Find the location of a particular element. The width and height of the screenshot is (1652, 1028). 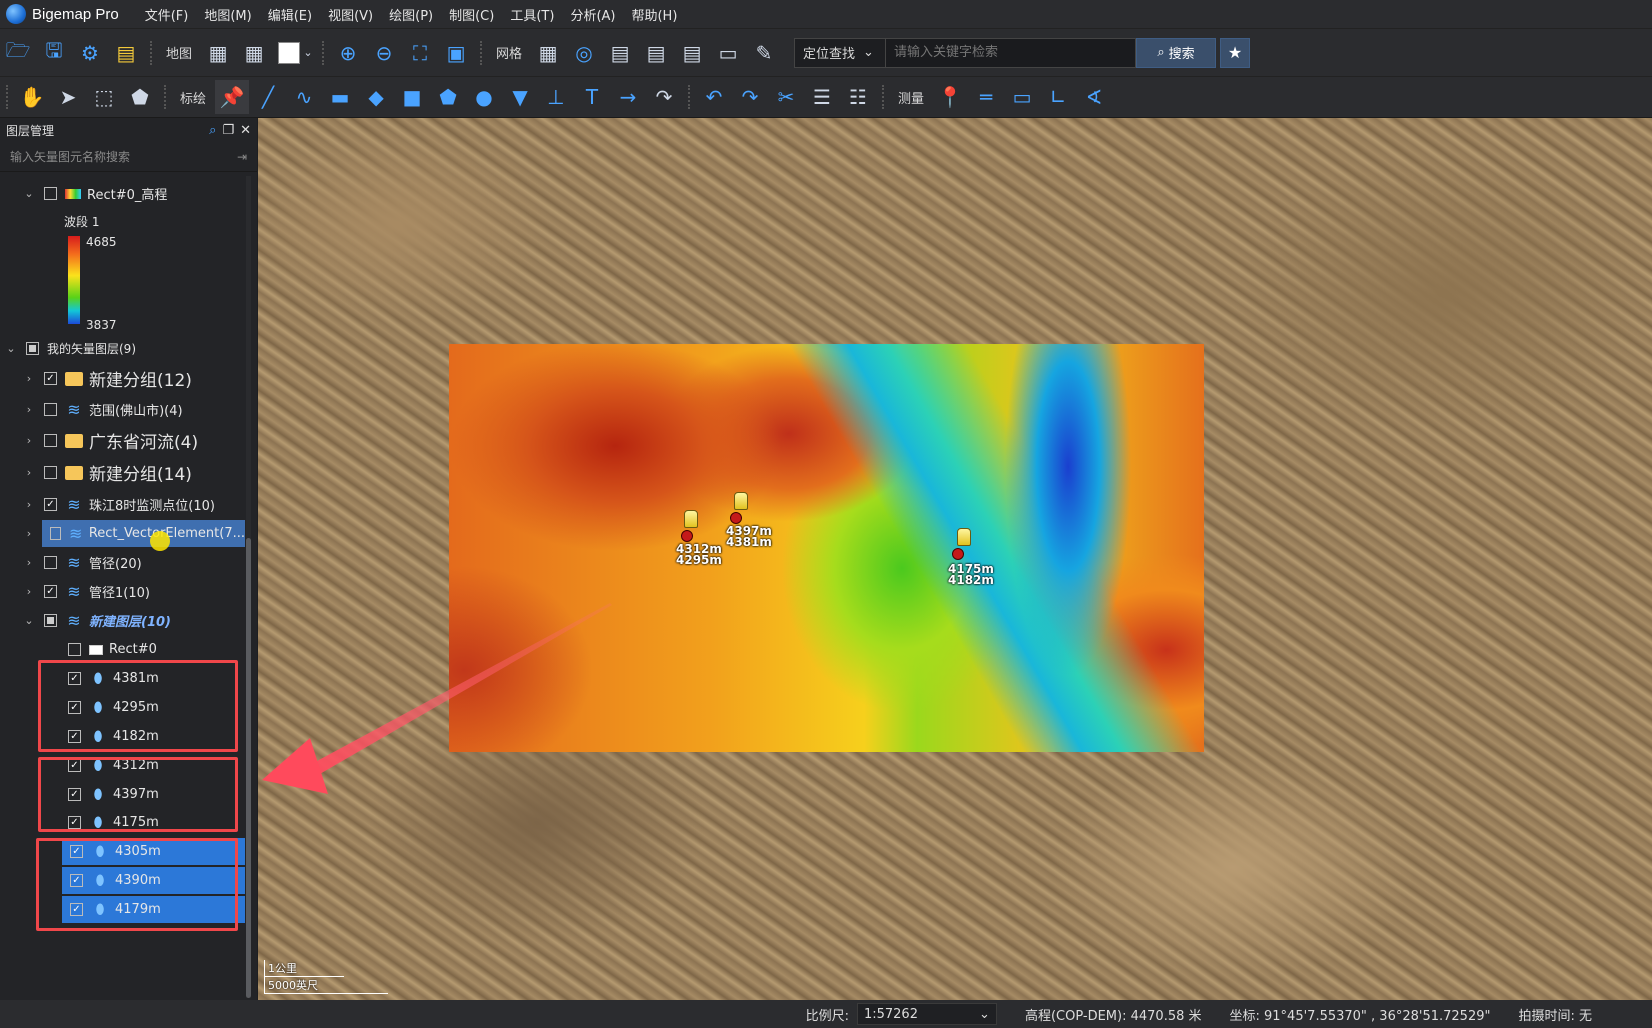

feature-row: Rect#0 is located at coordinates (122, 649).